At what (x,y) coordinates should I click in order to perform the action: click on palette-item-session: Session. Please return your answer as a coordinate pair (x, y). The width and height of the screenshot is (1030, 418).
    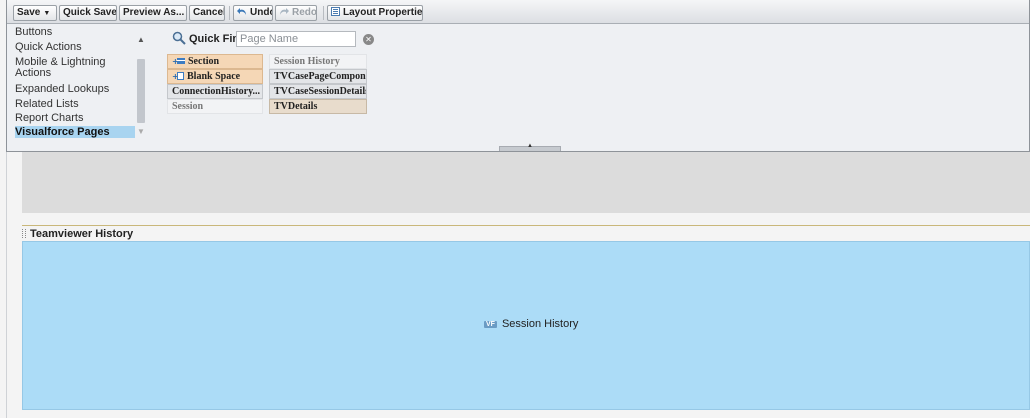
    Looking at the image, I should click on (215, 106).